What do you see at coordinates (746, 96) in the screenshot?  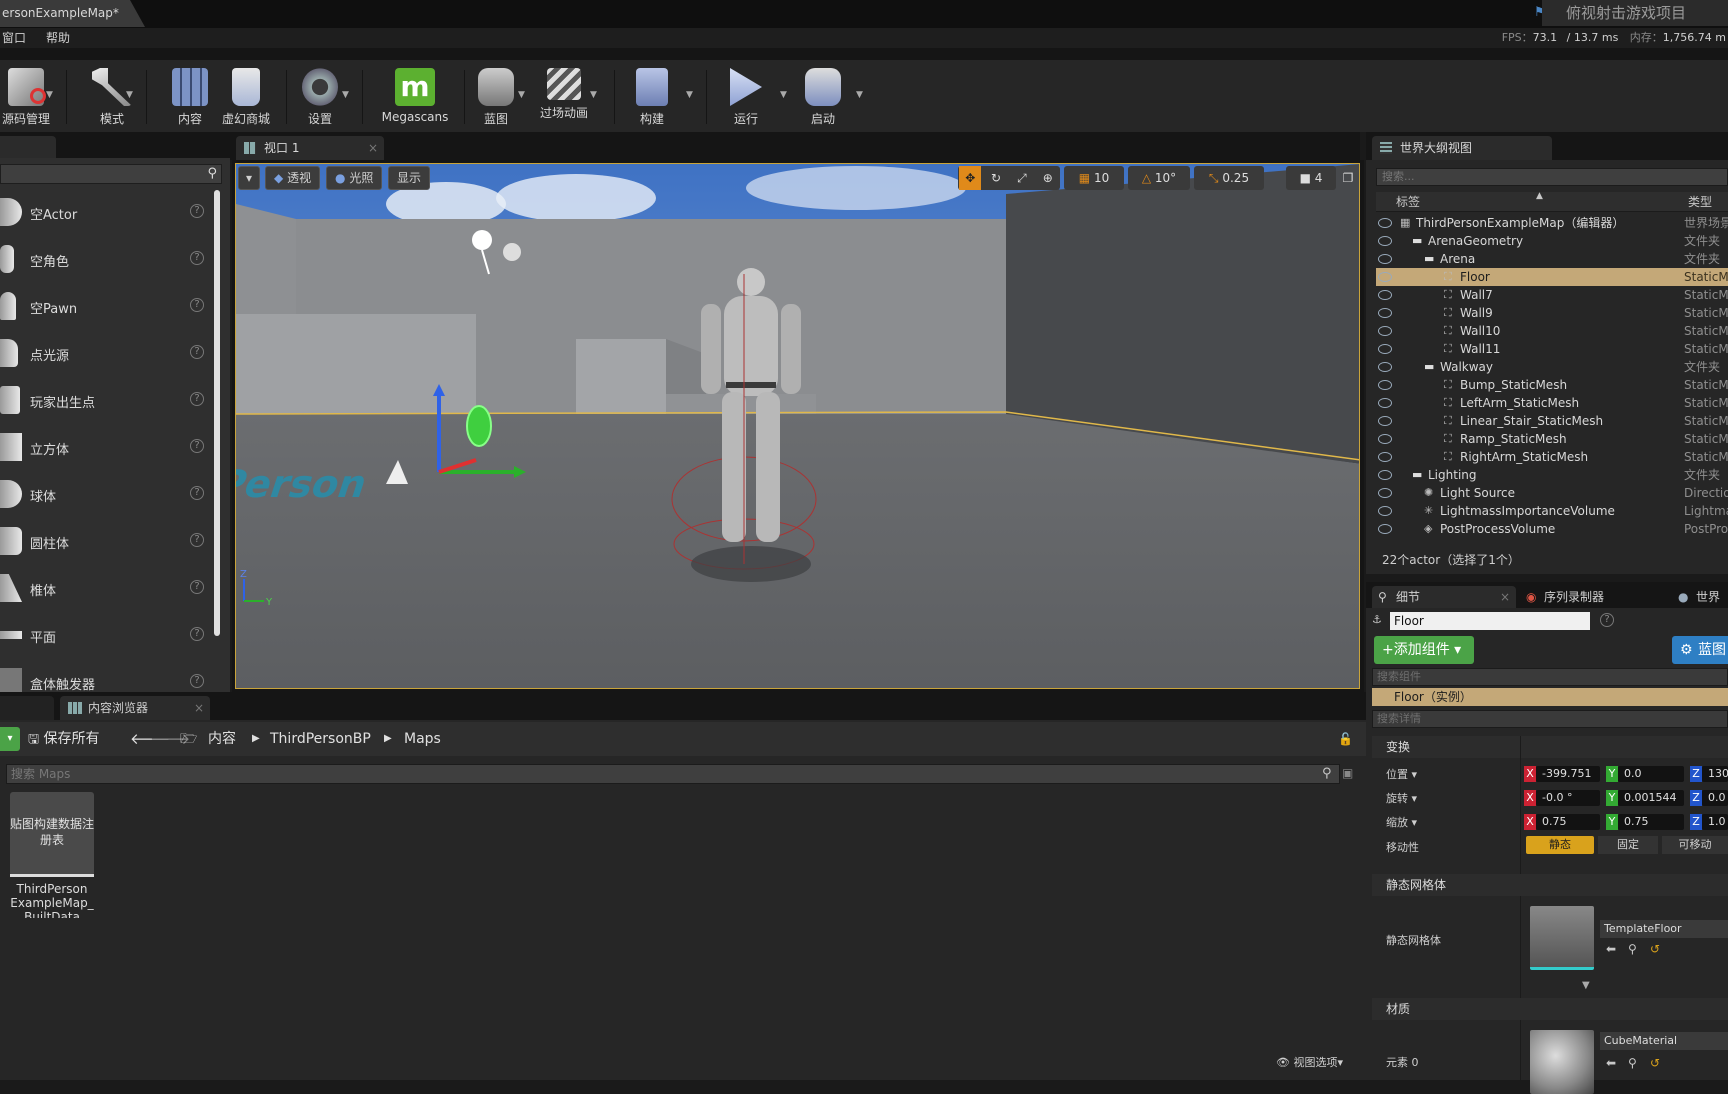 I see `play-button: 运行` at bounding box center [746, 96].